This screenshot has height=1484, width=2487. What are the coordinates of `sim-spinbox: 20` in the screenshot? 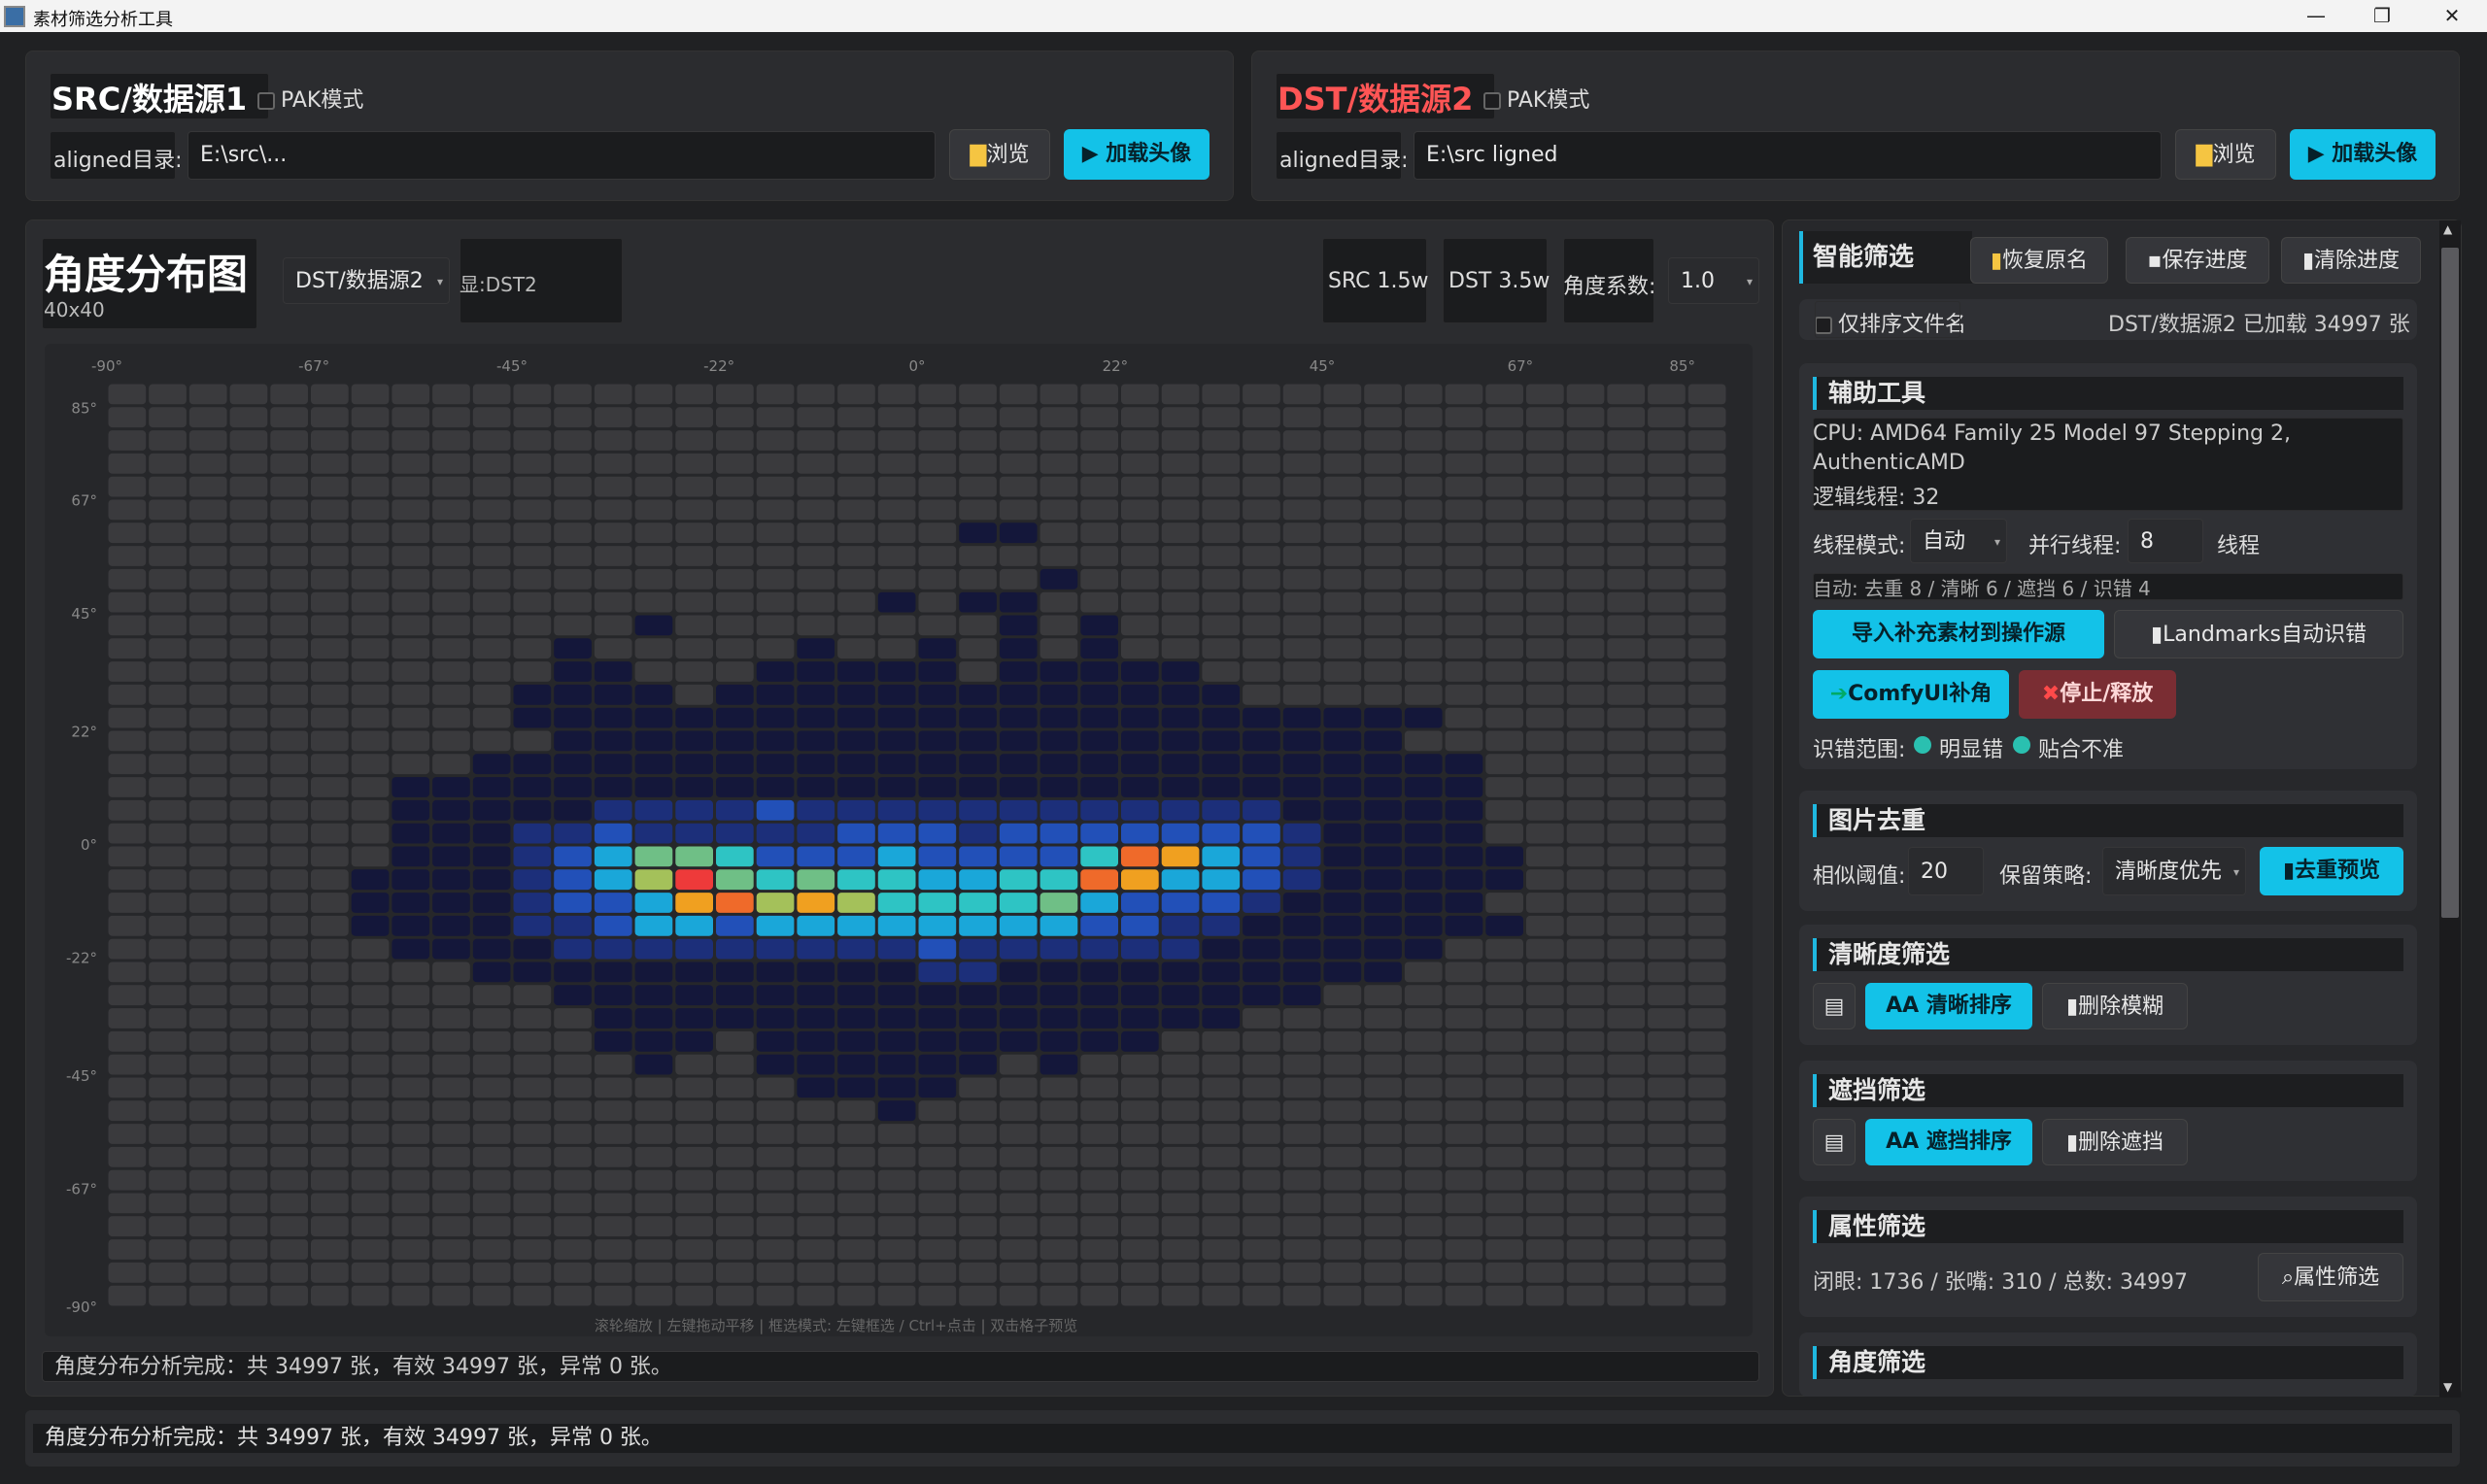 It's located at (1946, 871).